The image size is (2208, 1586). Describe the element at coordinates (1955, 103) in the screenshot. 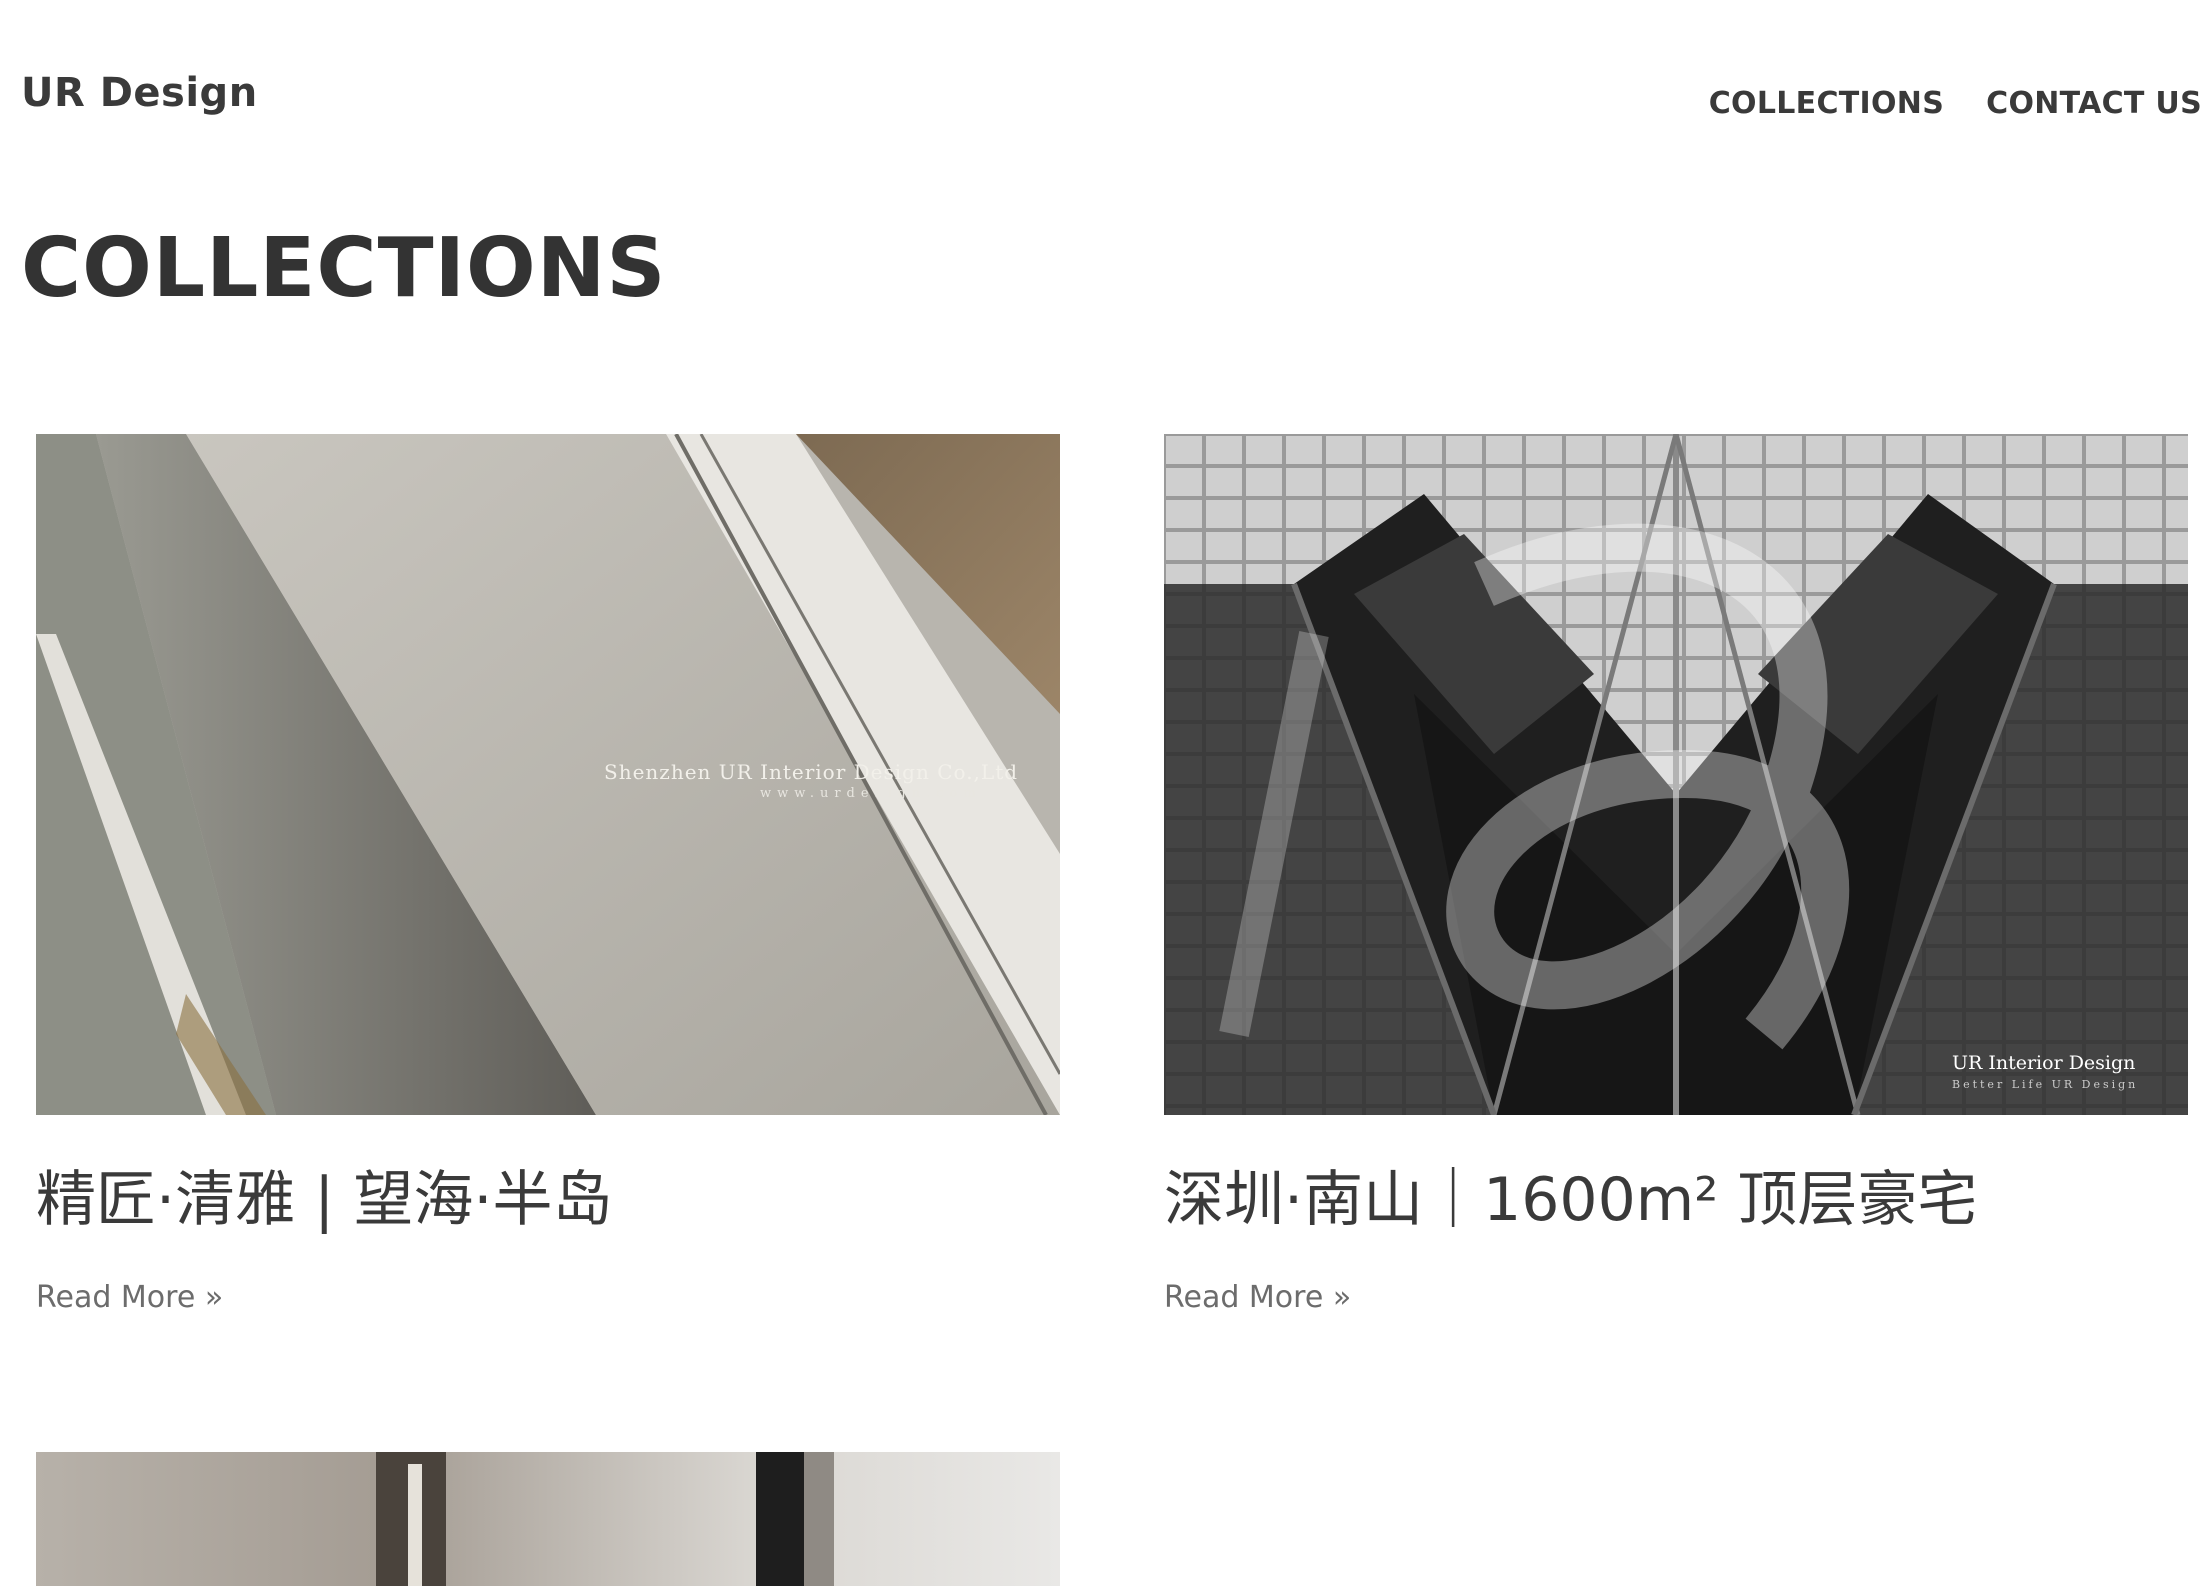

I see `main-nav: COLLECTIONS CONTACT US` at that location.